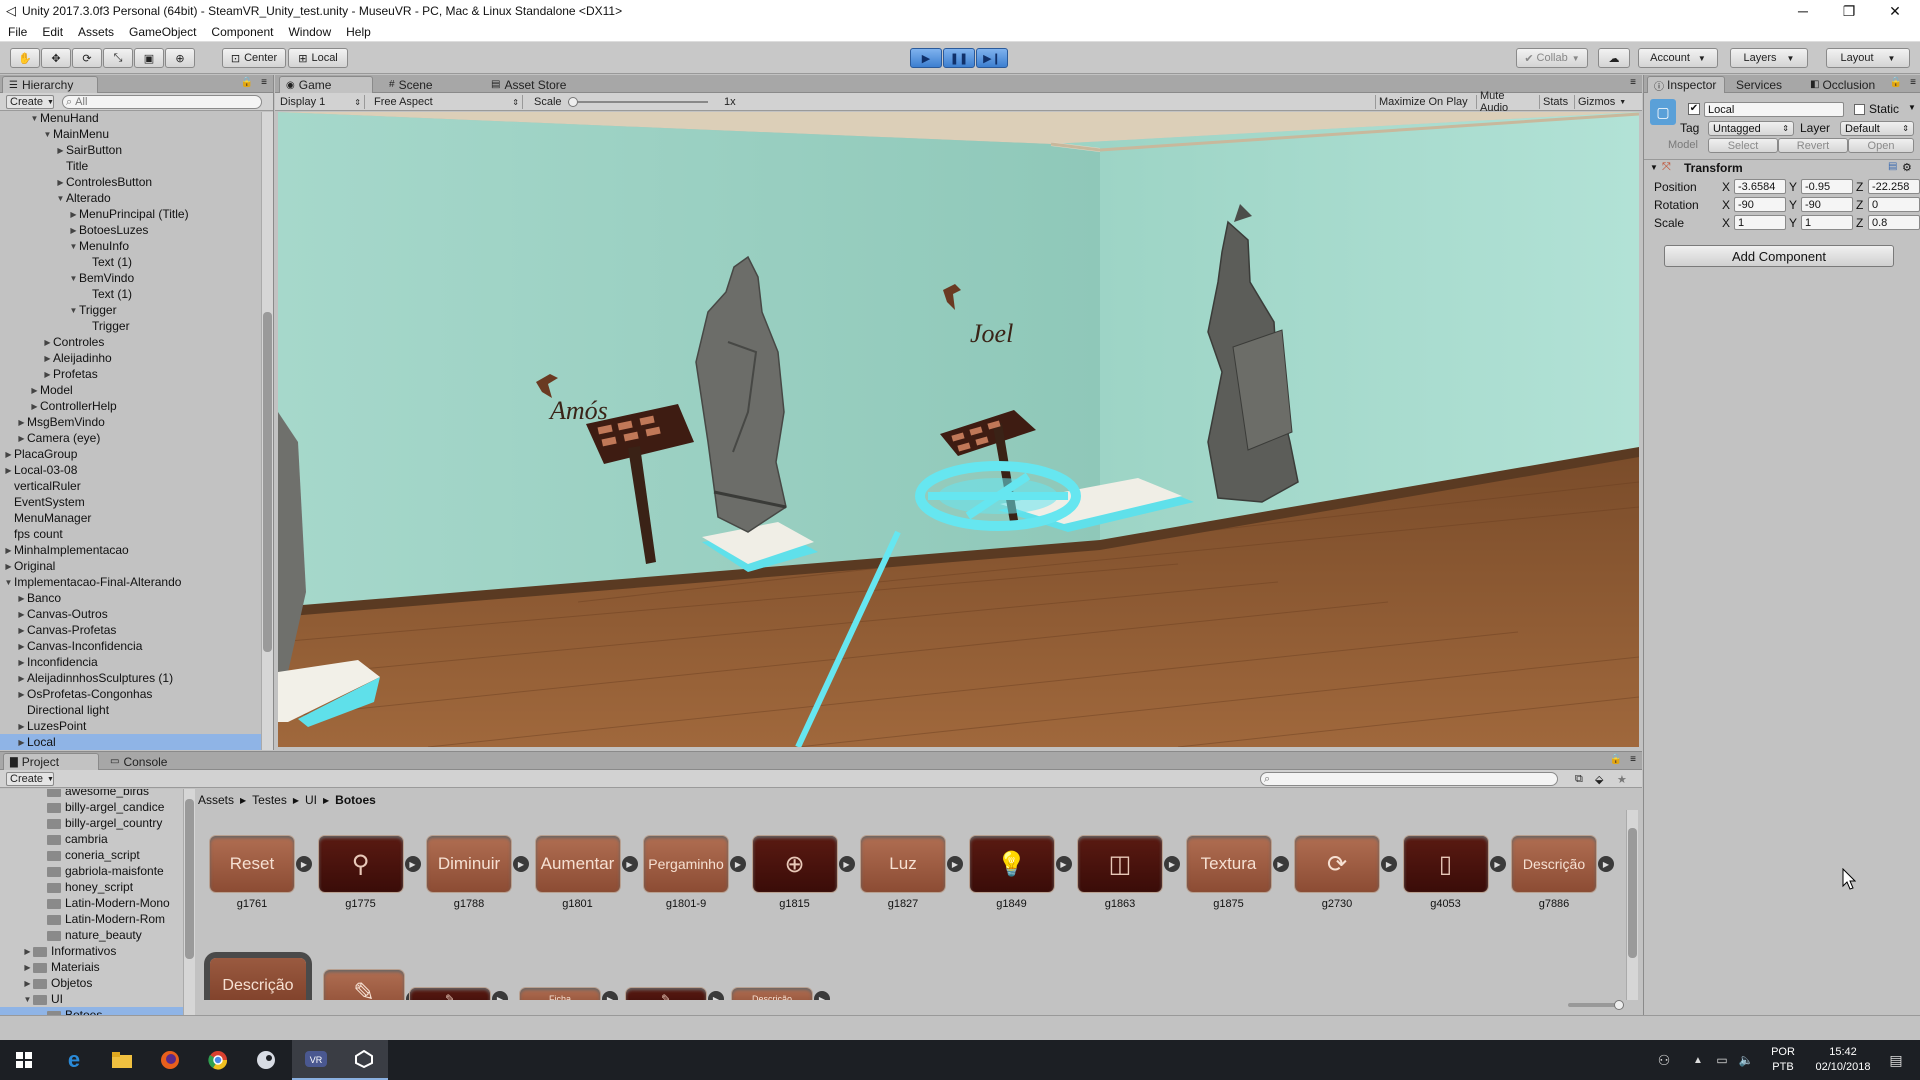 The width and height of the screenshot is (1920, 1080). Describe the element at coordinates (666, 994) in the screenshot. I see `asset-tile: ✎` at that location.